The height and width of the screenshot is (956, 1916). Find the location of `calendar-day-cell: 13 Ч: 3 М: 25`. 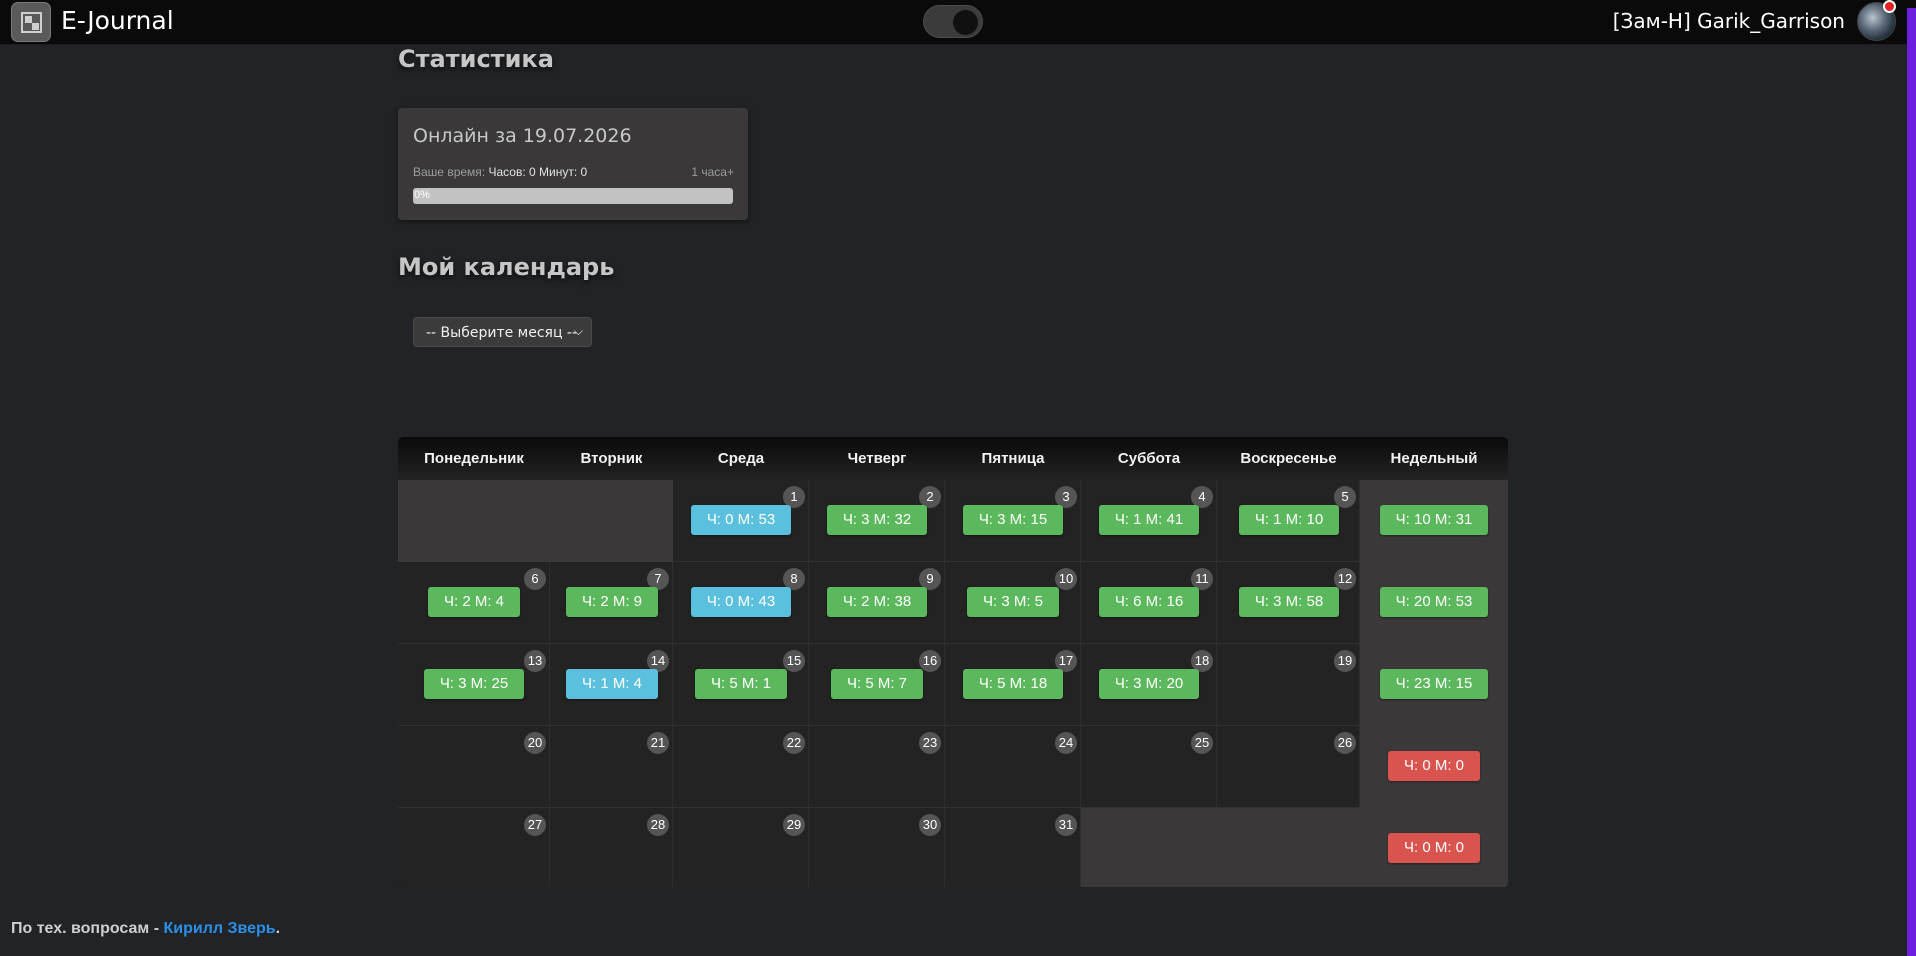

calendar-day-cell: 13 Ч: 3 М: 25 is located at coordinates (474, 685).